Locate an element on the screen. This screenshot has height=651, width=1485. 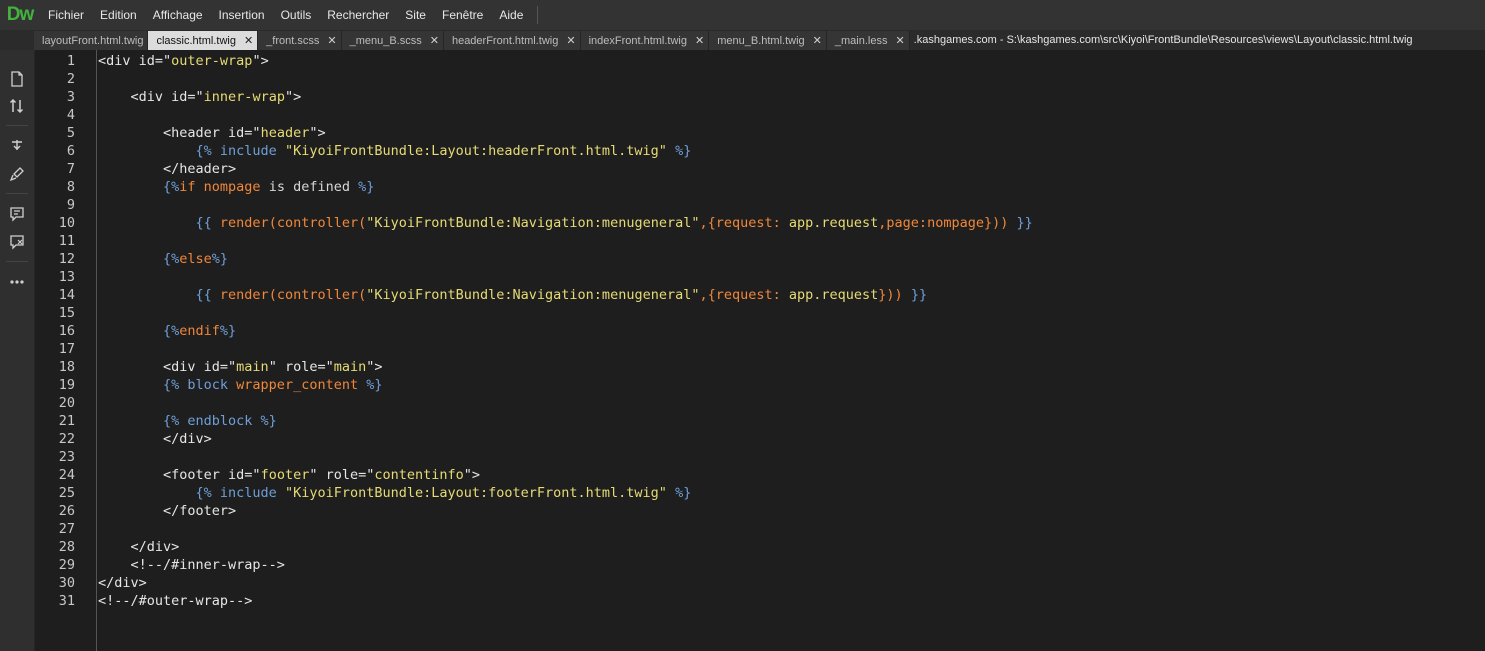
code-line: <!--/#inner-wrap--> is located at coordinates (191, 565).